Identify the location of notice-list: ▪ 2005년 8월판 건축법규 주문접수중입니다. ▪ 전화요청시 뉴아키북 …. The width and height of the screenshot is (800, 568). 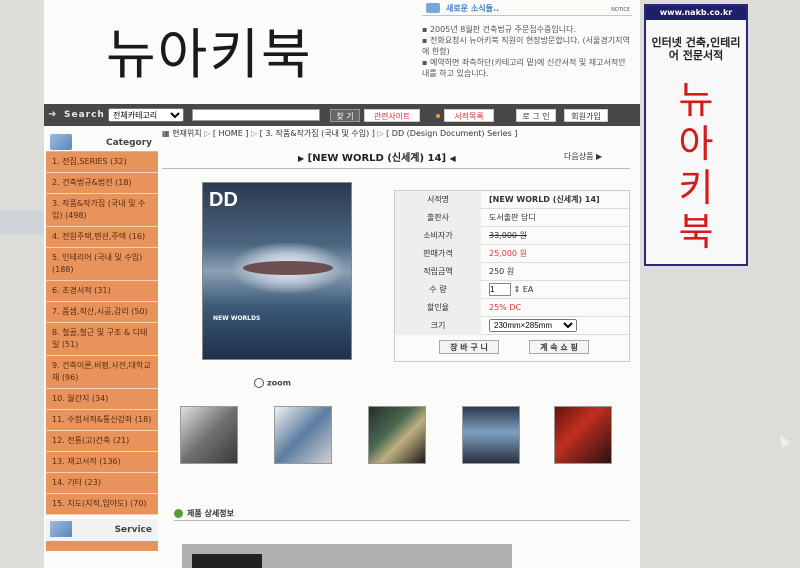
(527, 51).